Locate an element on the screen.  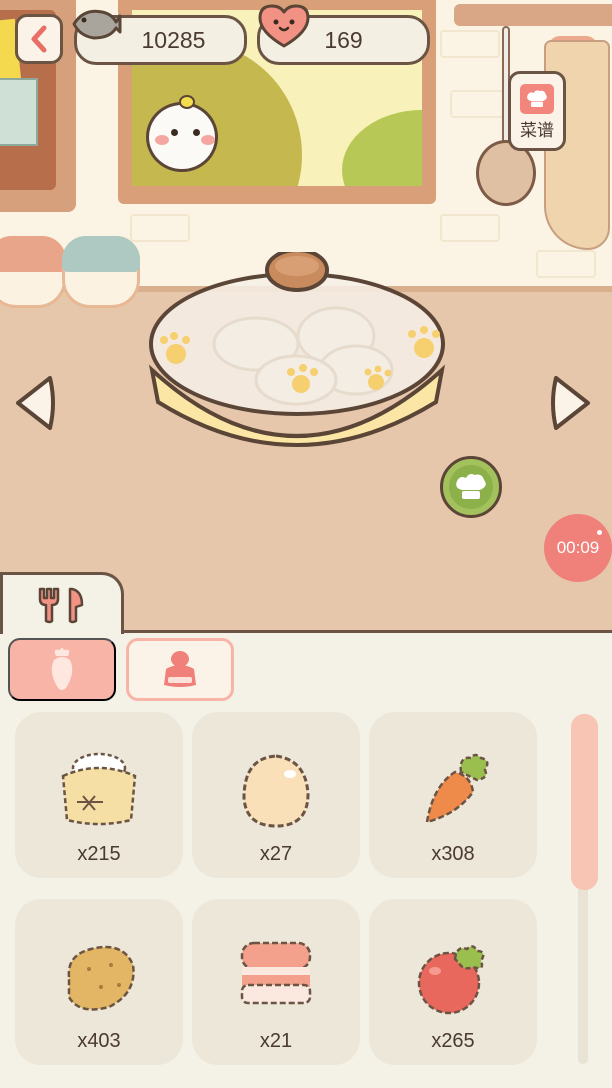
next-scene-button is located at coordinates (572, 403).